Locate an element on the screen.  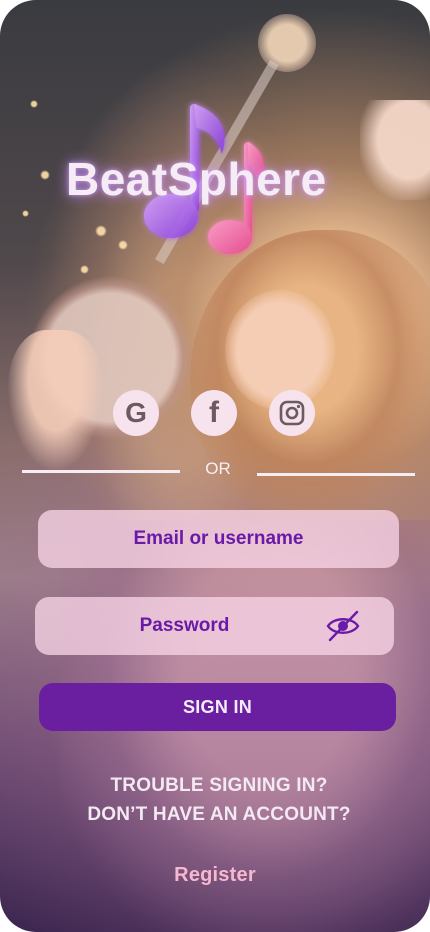
google-icon: G is located at coordinates (136, 412).